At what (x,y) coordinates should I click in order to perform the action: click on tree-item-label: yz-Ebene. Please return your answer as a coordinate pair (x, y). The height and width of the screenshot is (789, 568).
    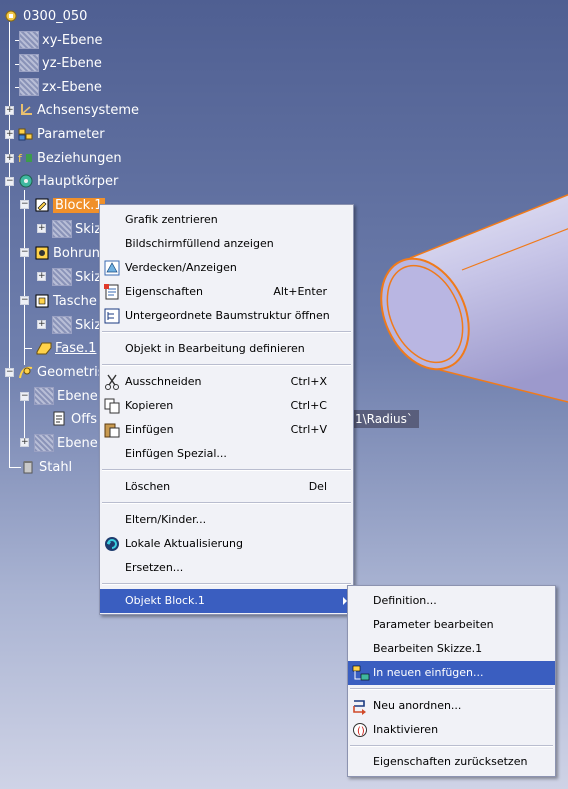
    Looking at the image, I should click on (72, 63).